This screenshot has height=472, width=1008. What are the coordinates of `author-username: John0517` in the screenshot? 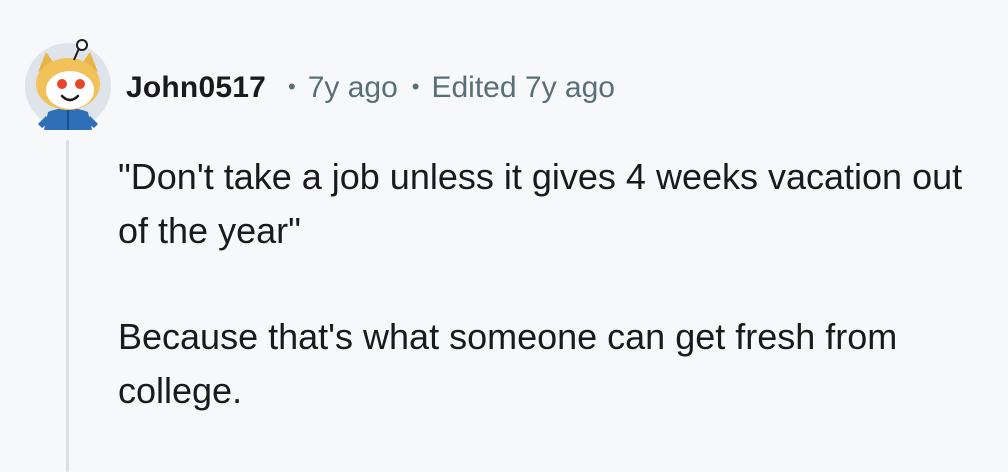 It's located at (196, 88).